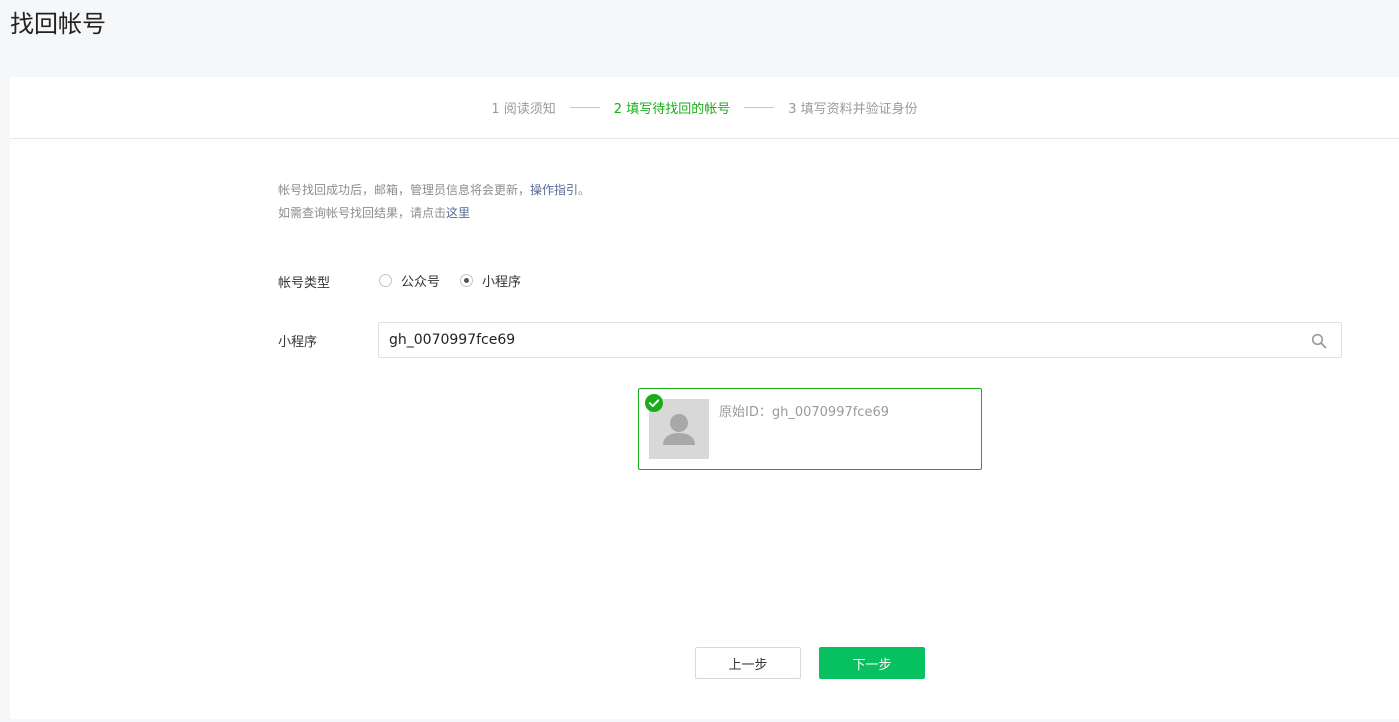 The width and height of the screenshot is (1399, 722). I want to click on mini-program-label: 小程序, so click(298, 342).